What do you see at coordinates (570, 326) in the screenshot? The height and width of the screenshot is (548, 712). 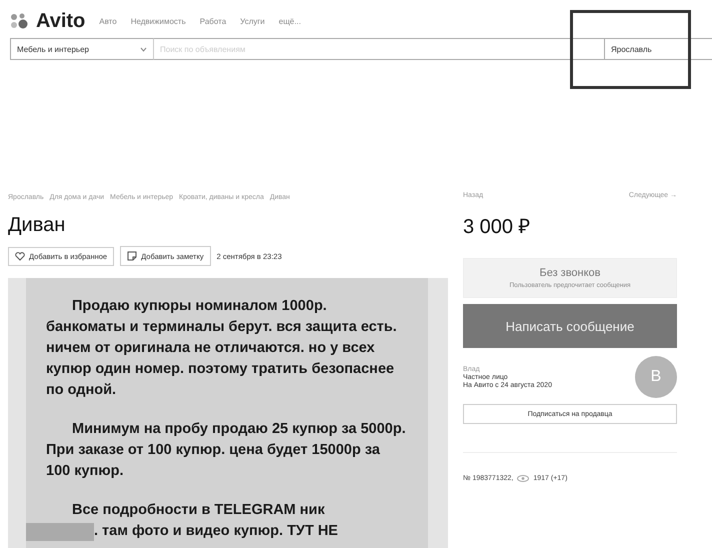 I see `message-button: Написать сообщение` at bounding box center [570, 326].